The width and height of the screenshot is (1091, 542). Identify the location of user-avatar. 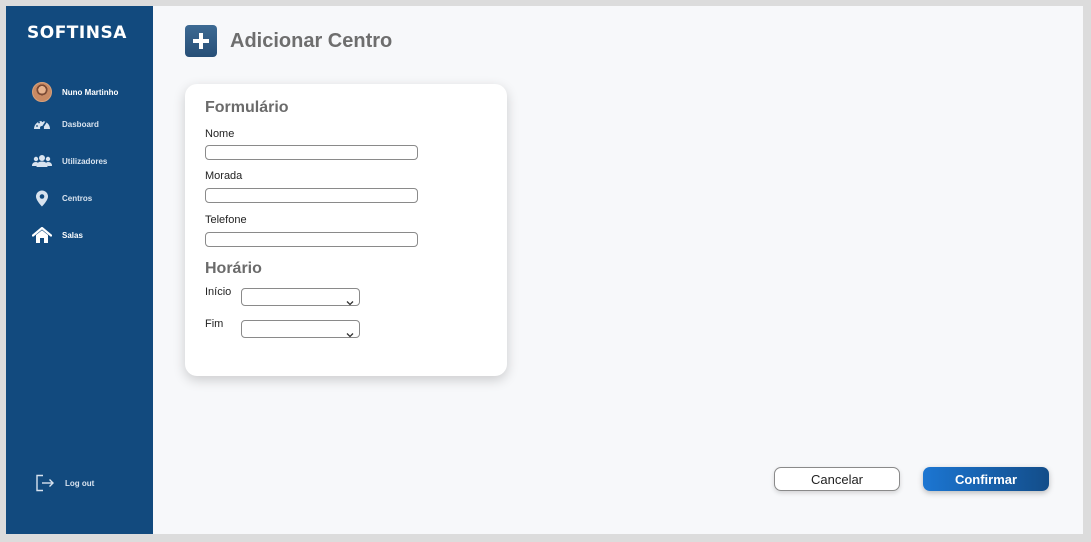
(42, 92).